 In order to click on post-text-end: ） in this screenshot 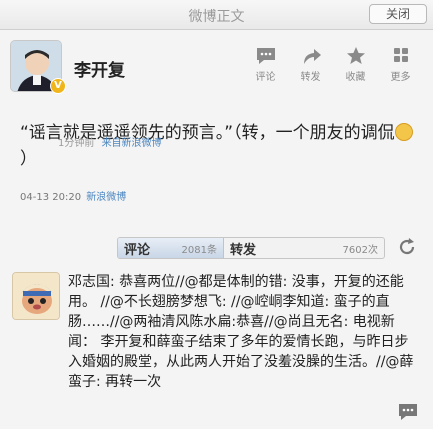, I will do `click(28, 159)`.